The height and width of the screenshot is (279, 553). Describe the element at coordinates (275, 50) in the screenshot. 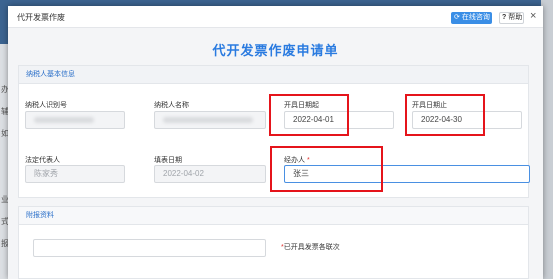

I see `form-title: 代开发票作废申请单` at that location.